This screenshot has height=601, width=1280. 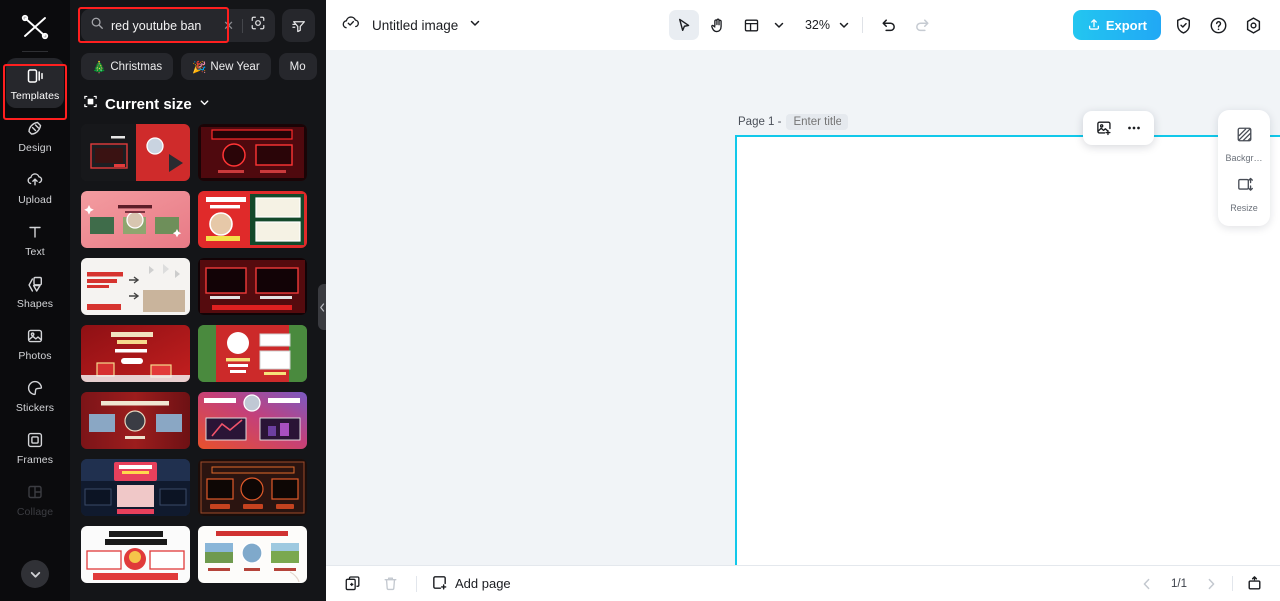 I want to click on search-input: red youtube ban, so click(x=163, y=26).